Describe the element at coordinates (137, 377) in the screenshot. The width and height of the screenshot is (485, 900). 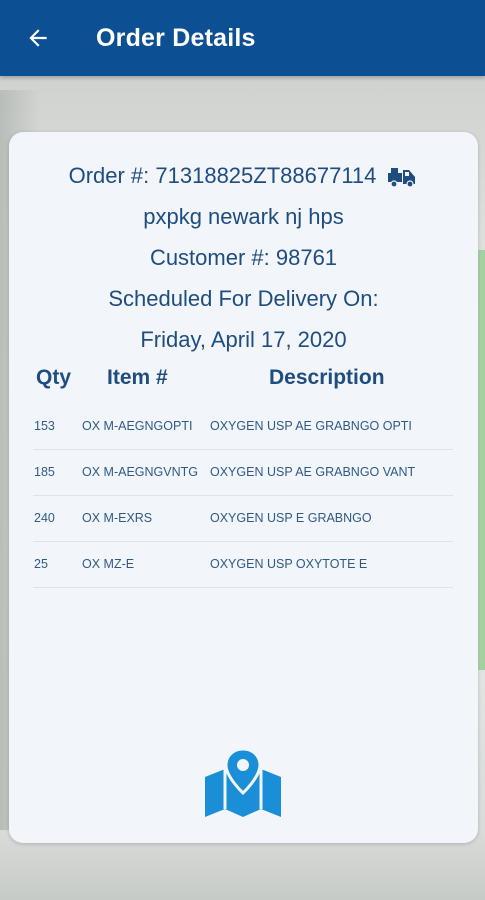
I see `column-header-item: Item #` at that location.